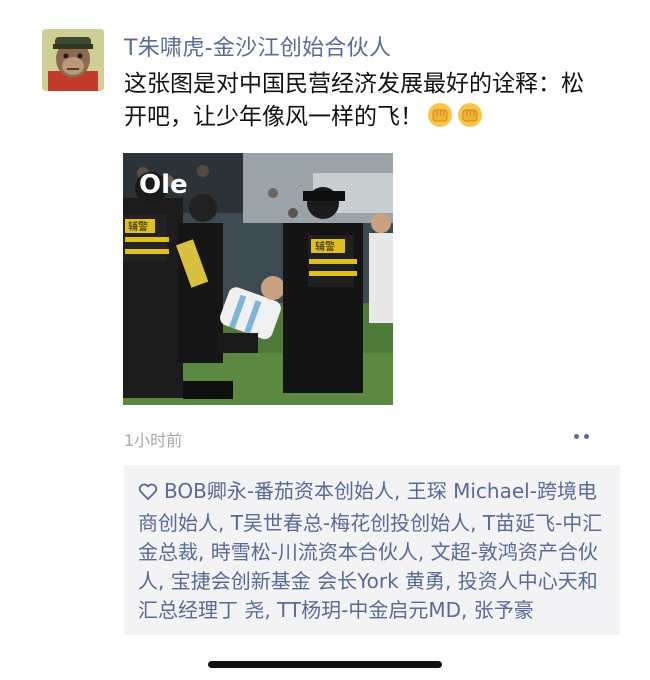 This screenshot has height=680, width=650. I want to click on author-name: T朱啸虎-金沙江创始合伙人, so click(257, 46).